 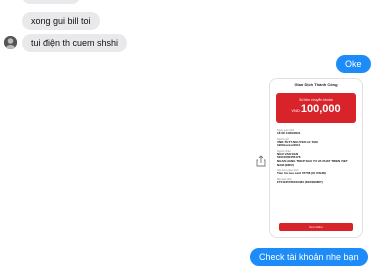 I want to click on receipt-field-value: FT21165766100483 (D1R290857), so click(x=300, y=181).